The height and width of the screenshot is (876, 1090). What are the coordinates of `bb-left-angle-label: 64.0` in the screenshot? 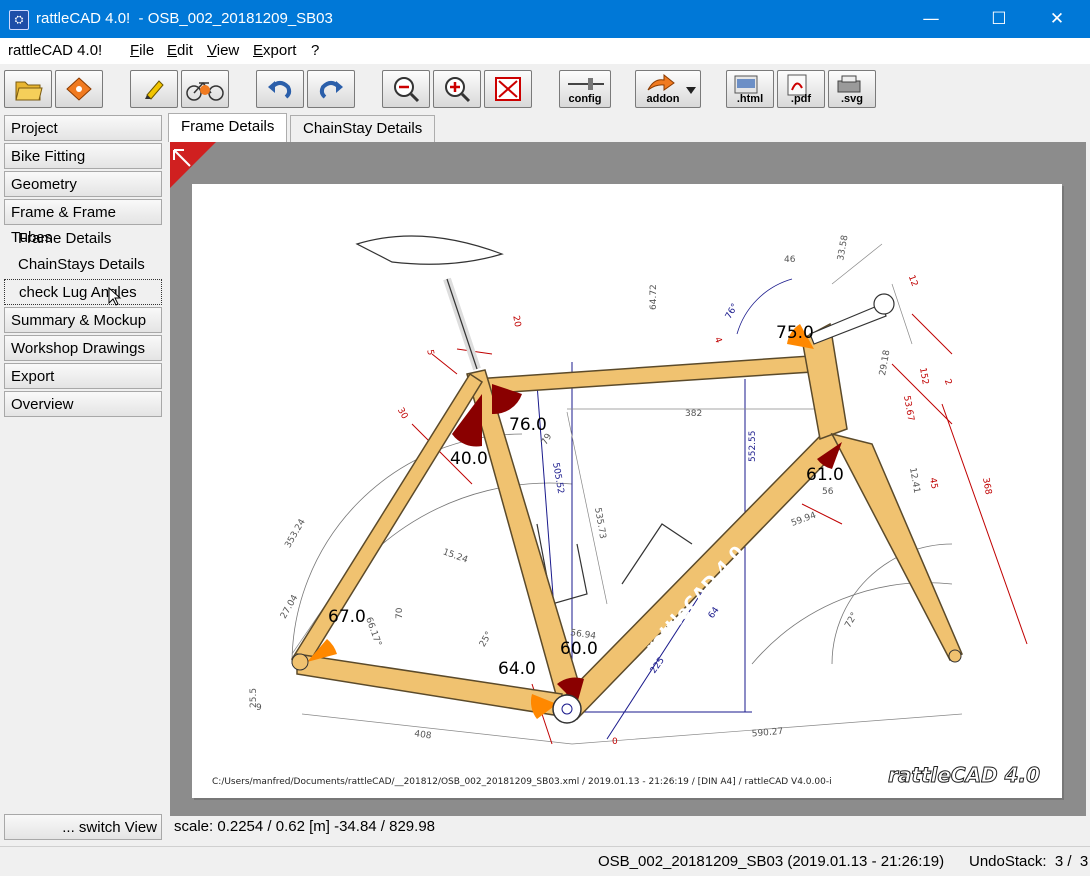 It's located at (517, 669).